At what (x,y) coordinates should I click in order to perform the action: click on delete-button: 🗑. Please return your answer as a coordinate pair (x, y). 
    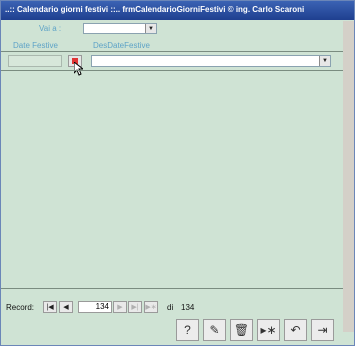
    Looking at the image, I should click on (241, 330).